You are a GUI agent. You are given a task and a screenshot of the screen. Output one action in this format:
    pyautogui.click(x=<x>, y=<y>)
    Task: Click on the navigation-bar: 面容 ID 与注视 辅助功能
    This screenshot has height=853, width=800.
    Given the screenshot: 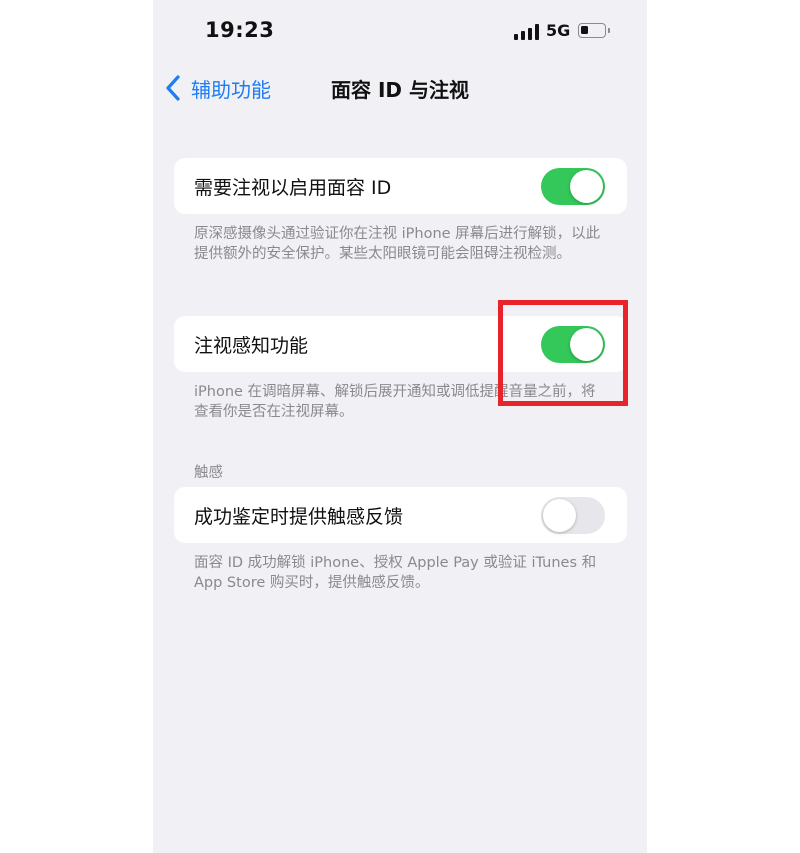 What is the action you would take?
    pyautogui.click(x=400, y=88)
    